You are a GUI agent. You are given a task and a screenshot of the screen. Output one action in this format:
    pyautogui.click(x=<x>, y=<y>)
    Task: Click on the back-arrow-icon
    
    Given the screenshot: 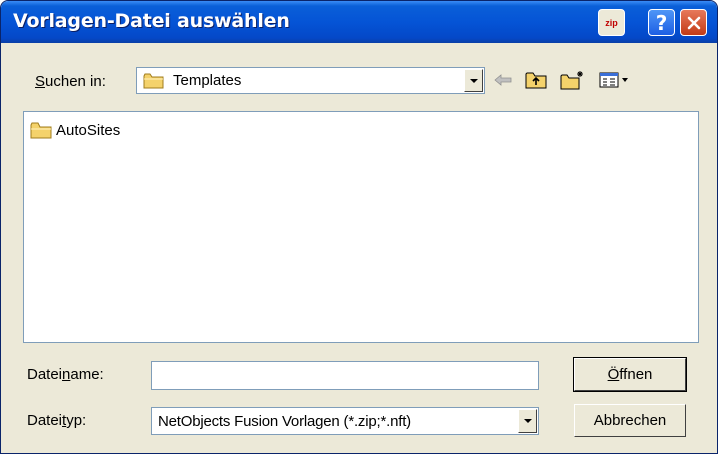 What is the action you would take?
    pyautogui.click(x=503, y=80)
    